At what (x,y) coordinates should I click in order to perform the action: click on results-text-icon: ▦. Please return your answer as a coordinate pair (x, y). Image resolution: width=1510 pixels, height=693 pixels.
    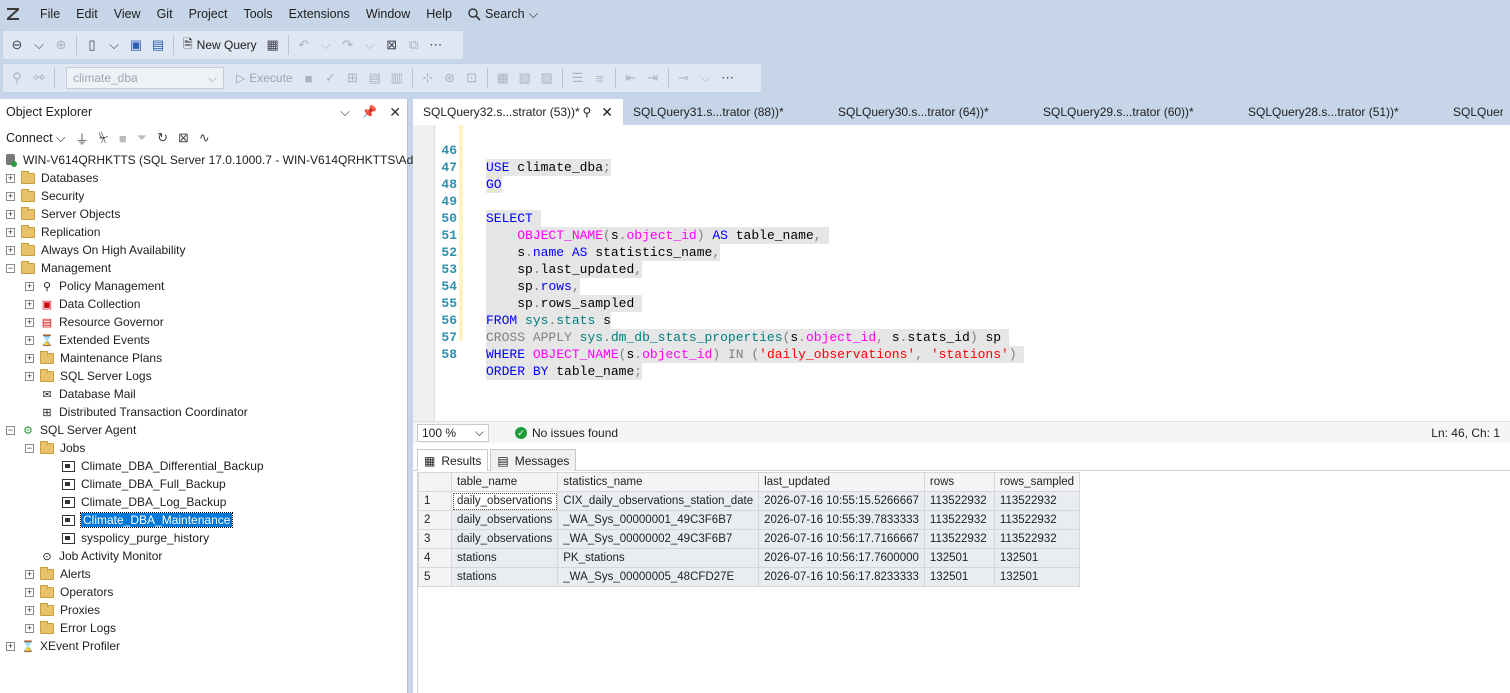
    Looking at the image, I should click on (503, 78).